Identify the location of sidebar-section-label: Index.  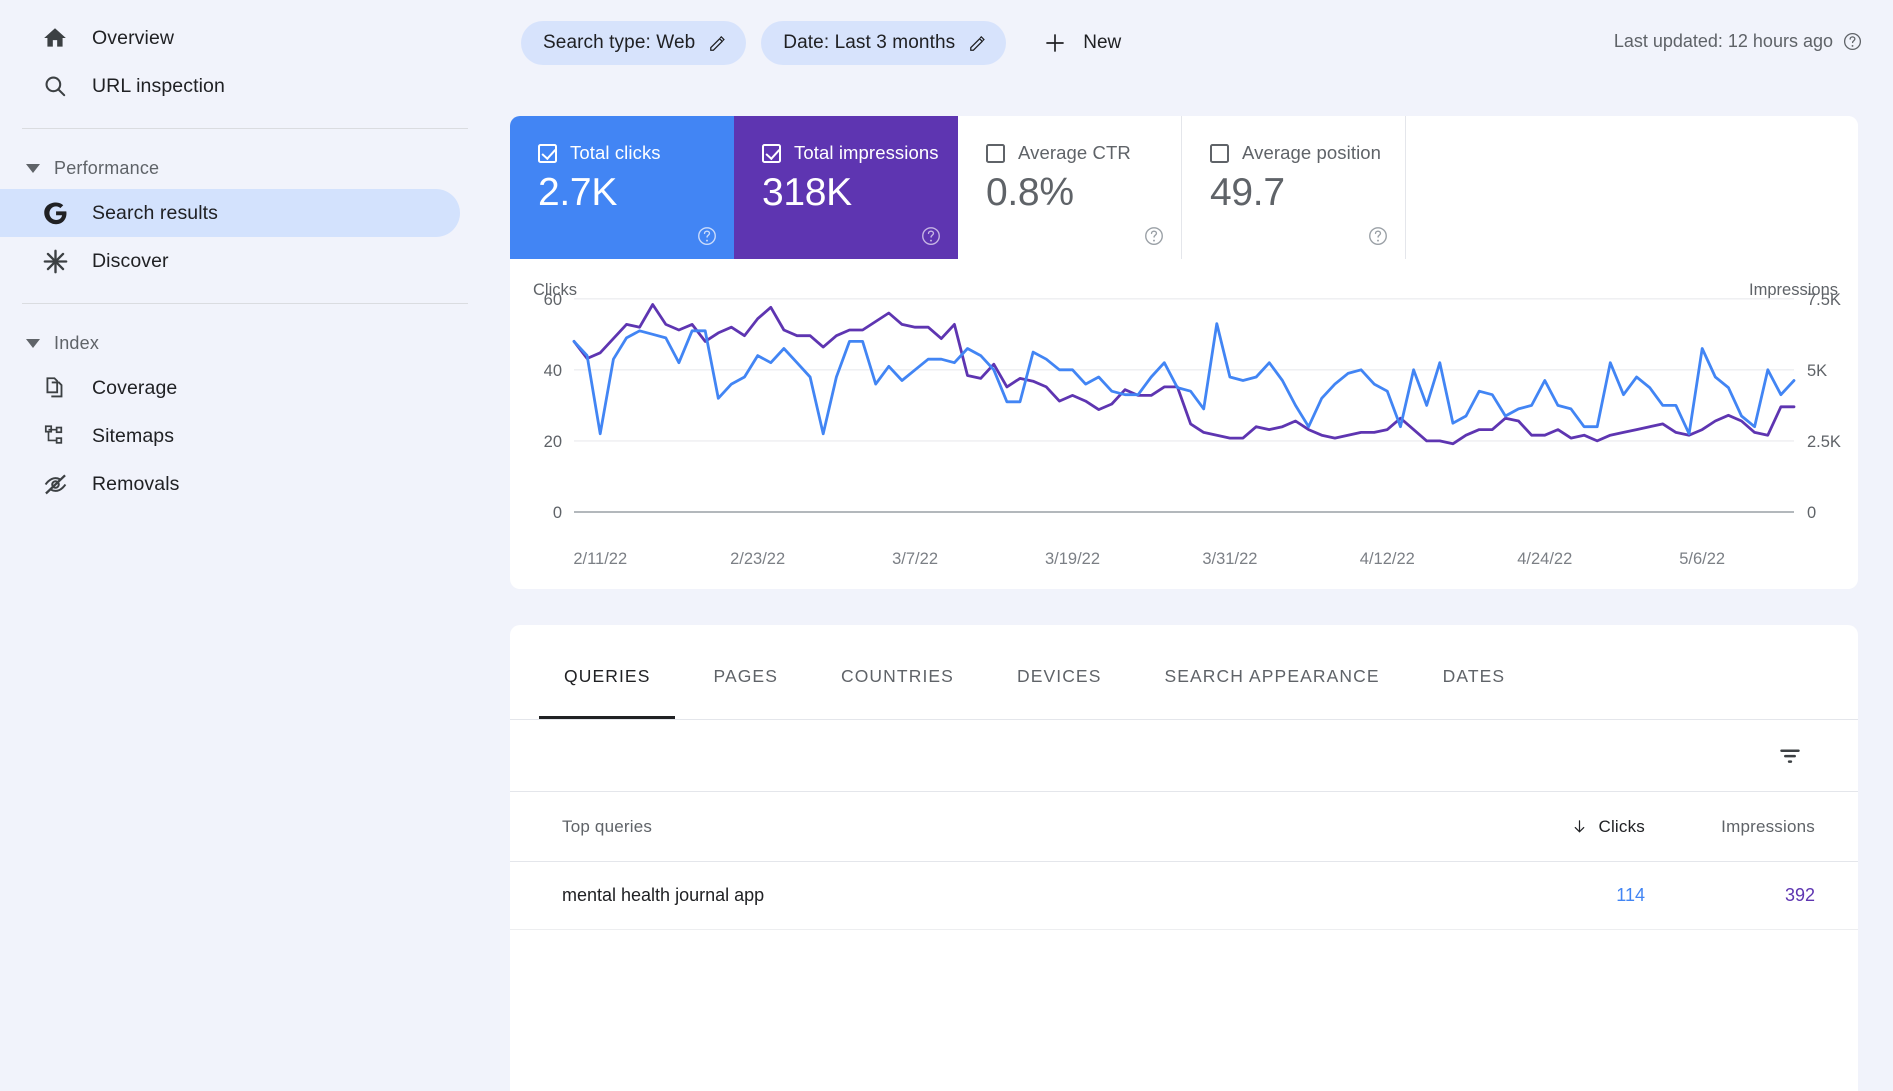
(77, 342).